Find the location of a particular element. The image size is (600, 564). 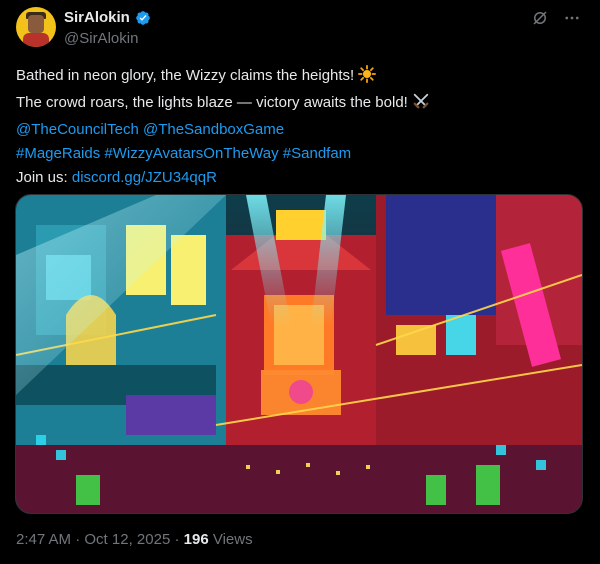

author-handle: @SirAlokin is located at coordinates (101, 39).